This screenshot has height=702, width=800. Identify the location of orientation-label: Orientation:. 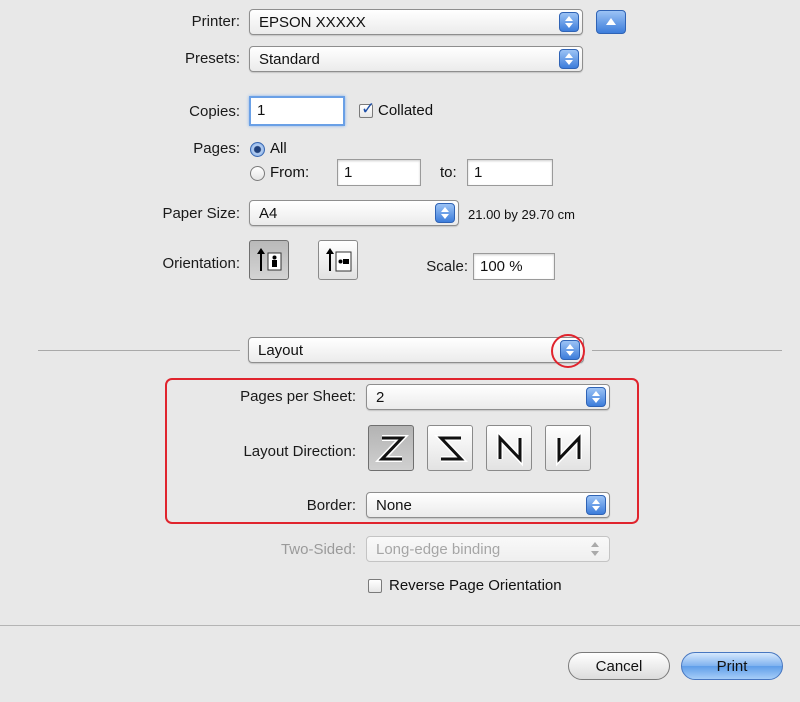
(201, 263).